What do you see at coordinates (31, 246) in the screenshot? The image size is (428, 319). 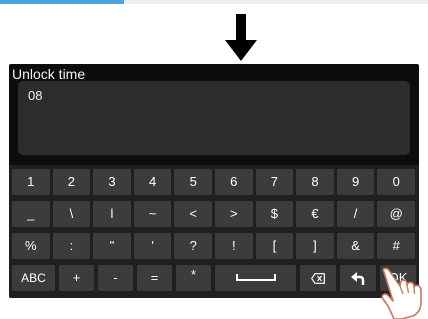 I see `key-percent: %` at bounding box center [31, 246].